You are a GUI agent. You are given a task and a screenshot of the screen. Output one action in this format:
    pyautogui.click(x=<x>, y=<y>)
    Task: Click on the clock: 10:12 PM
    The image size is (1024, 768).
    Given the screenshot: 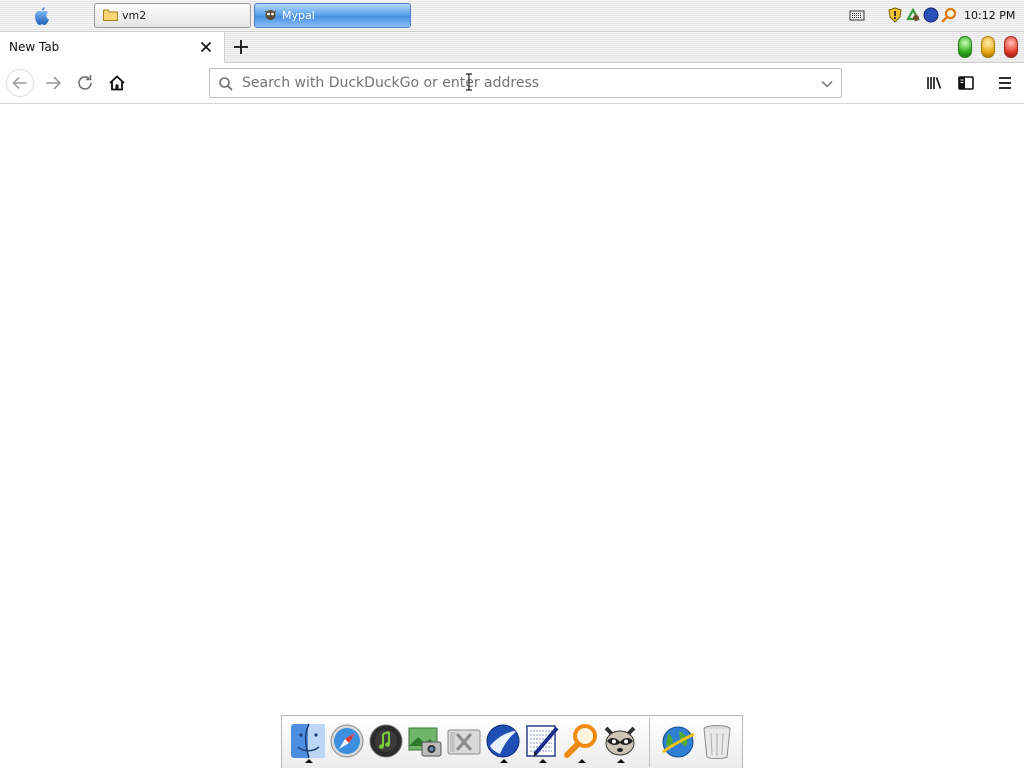 What is the action you would take?
    pyautogui.click(x=989, y=15)
    